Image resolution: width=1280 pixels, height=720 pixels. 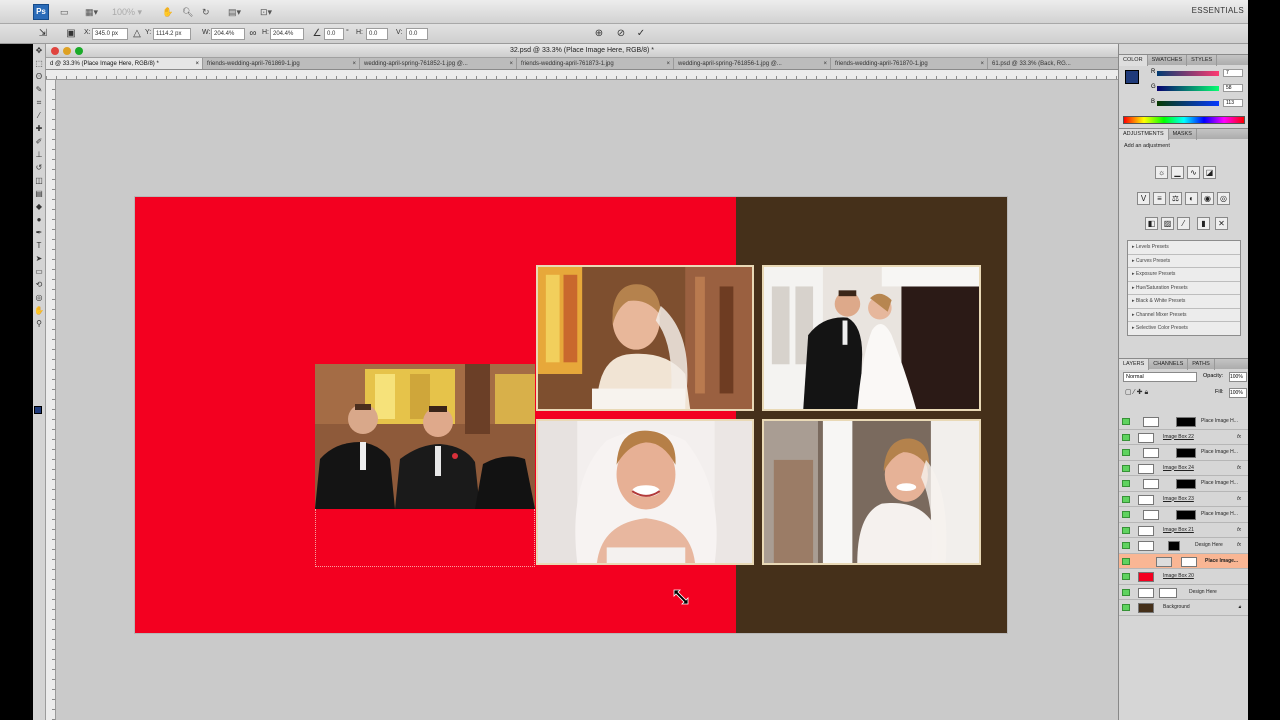 What do you see at coordinates (39, 259) in the screenshot?
I see `path-select-tool-icon: ➤` at bounding box center [39, 259].